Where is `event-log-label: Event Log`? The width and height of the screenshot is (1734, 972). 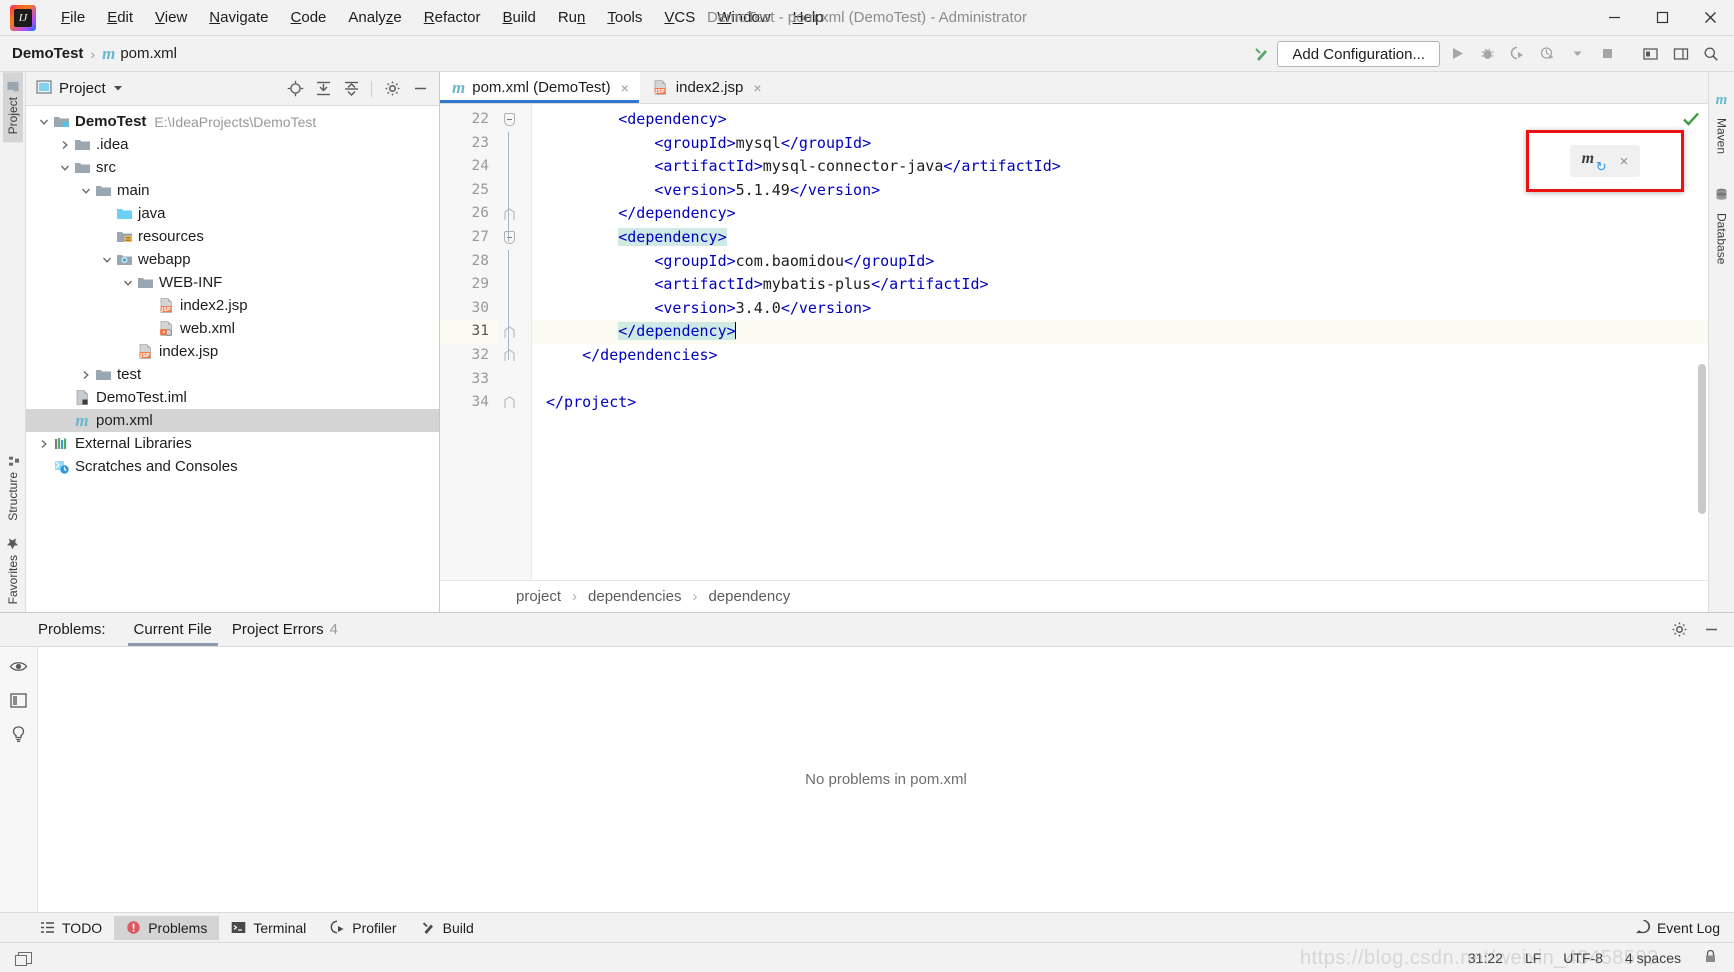 event-log-label: Event Log is located at coordinates (1688, 928).